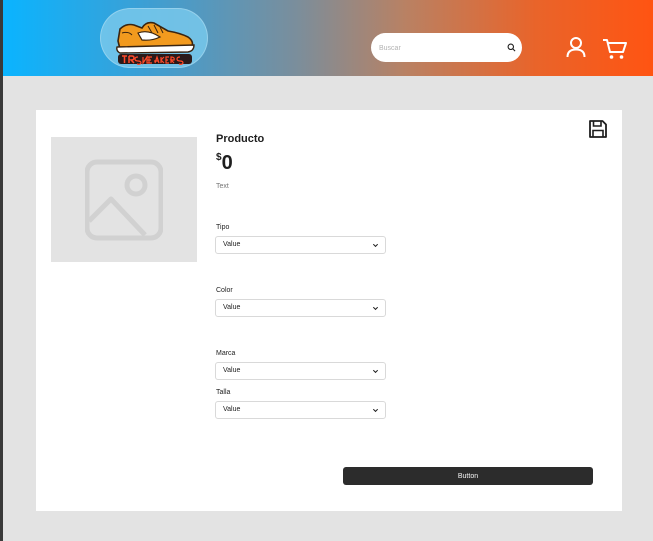  Describe the element at coordinates (222, 186) in the screenshot. I see `product-description: Text` at that location.